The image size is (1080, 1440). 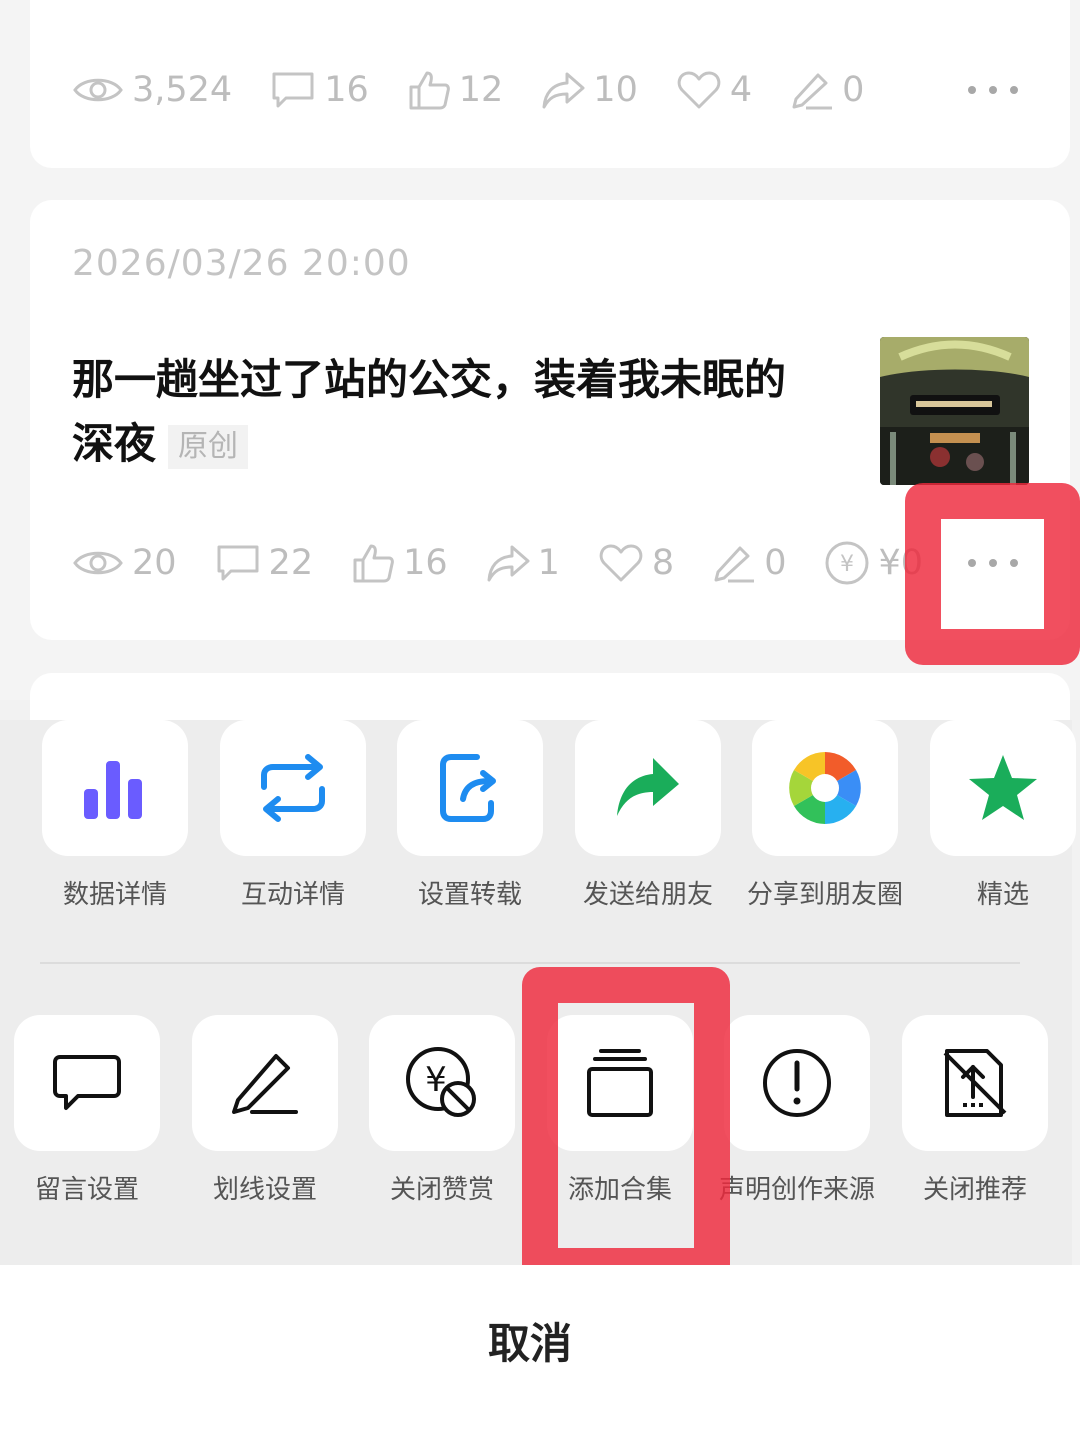 What do you see at coordinates (481, 90) in the screenshot?
I see `likes-count: 12` at bounding box center [481, 90].